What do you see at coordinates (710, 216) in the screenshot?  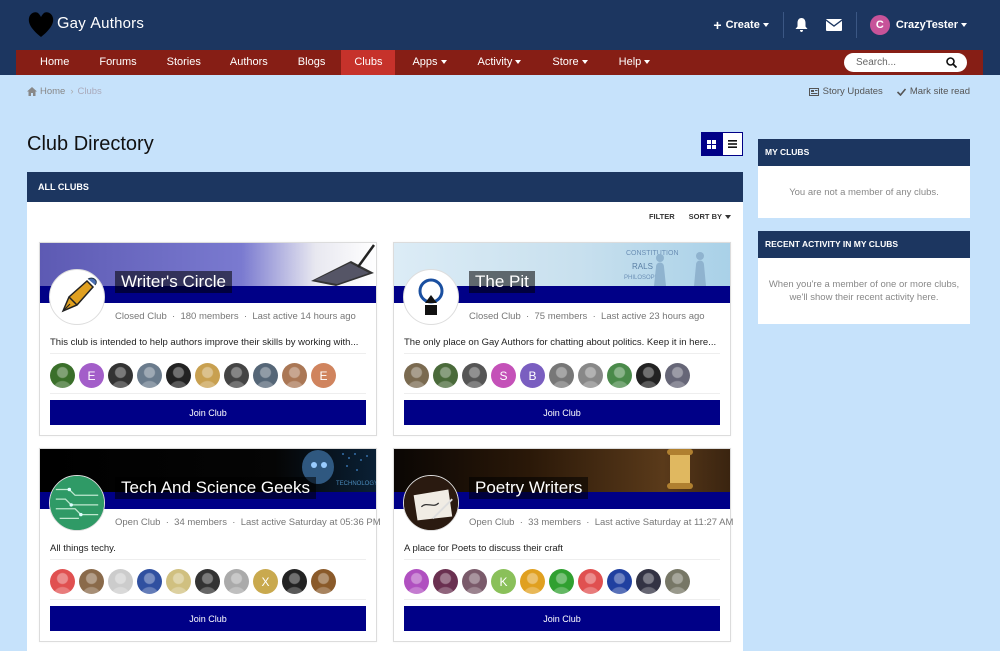 I see `sort-button: SORT BY` at bounding box center [710, 216].